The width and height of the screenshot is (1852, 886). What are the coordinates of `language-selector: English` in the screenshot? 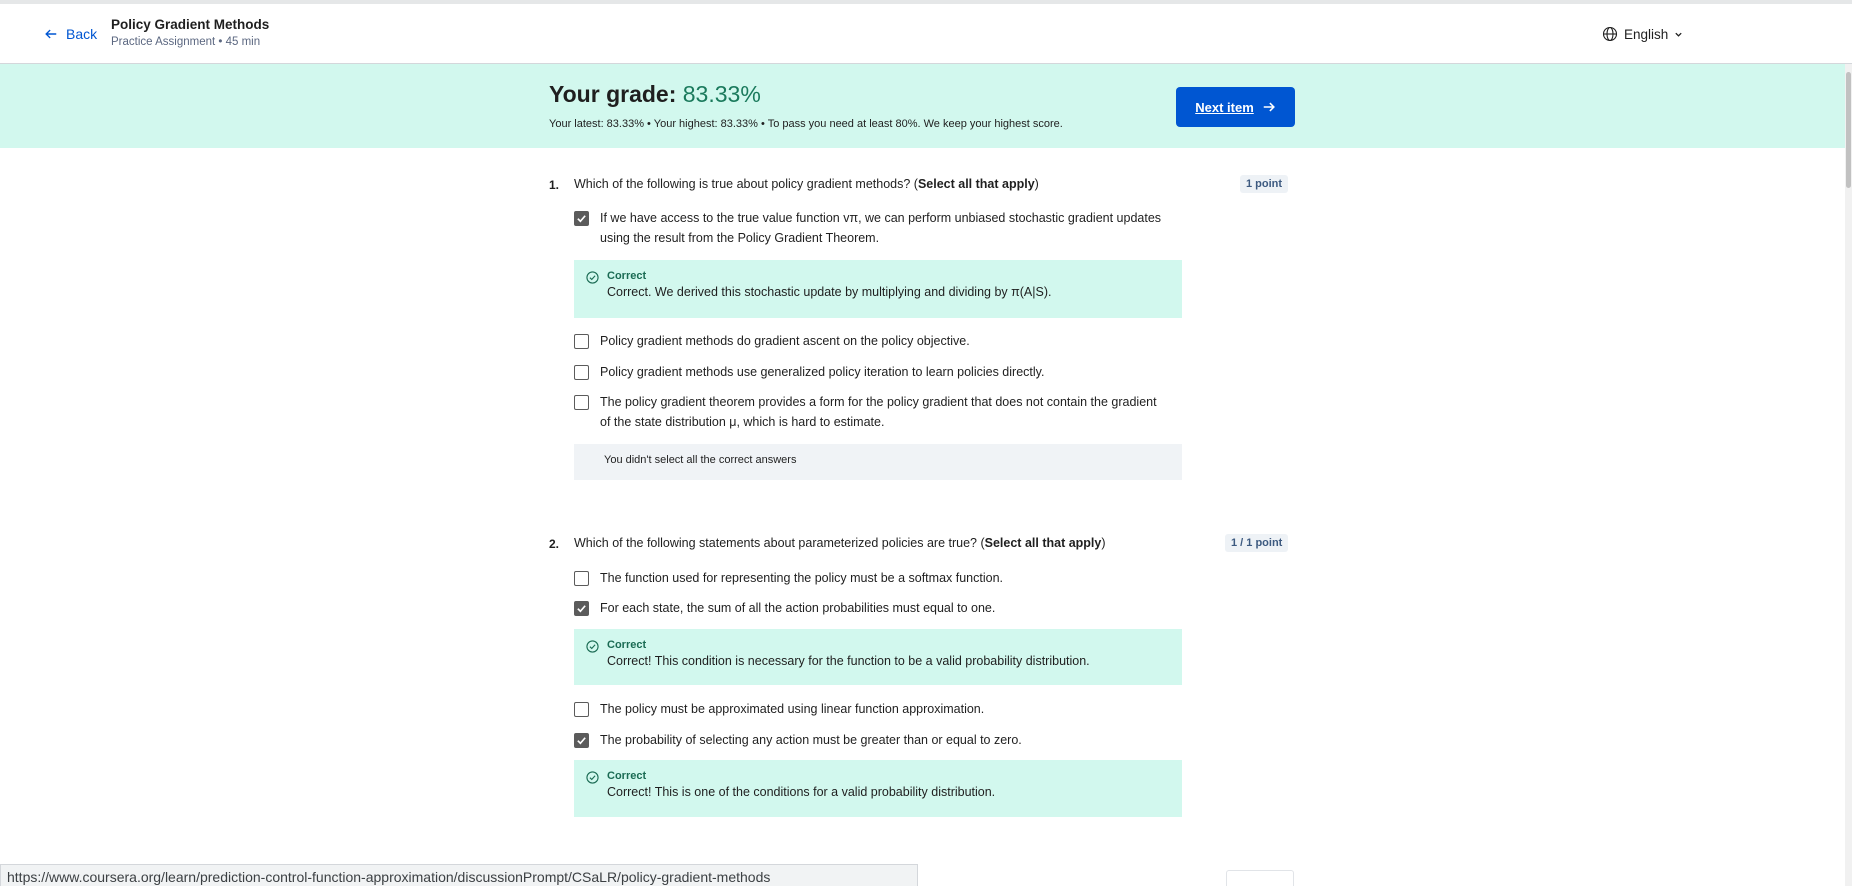 It's located at (1642, 34).